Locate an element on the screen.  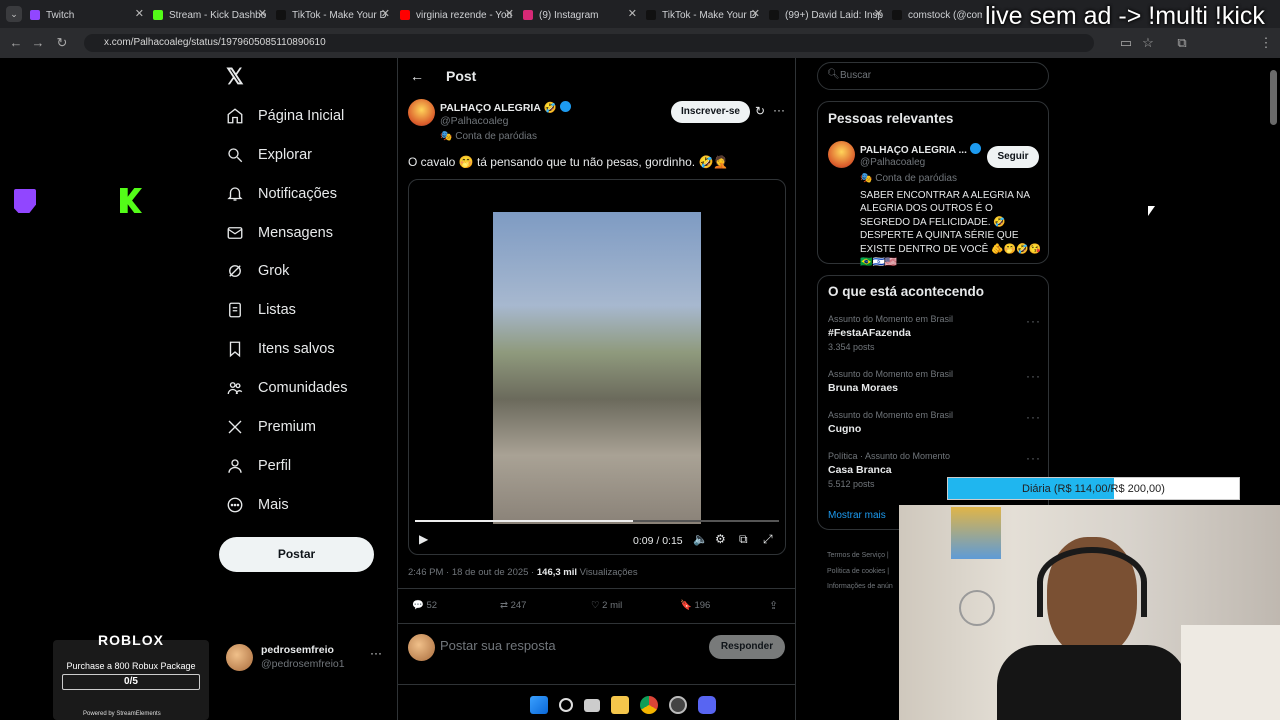
repost-action: ⇄ 247 is located at coordinates (513, 605).